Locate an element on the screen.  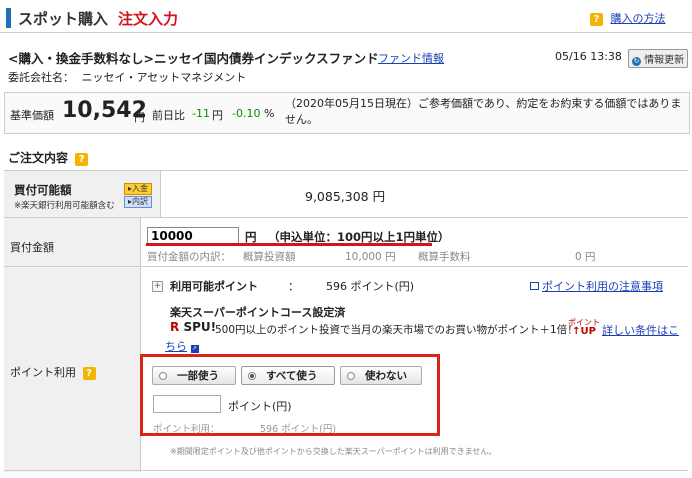
breakdown-label: 買付金額の内訳： is located at coordinates (189, 257).